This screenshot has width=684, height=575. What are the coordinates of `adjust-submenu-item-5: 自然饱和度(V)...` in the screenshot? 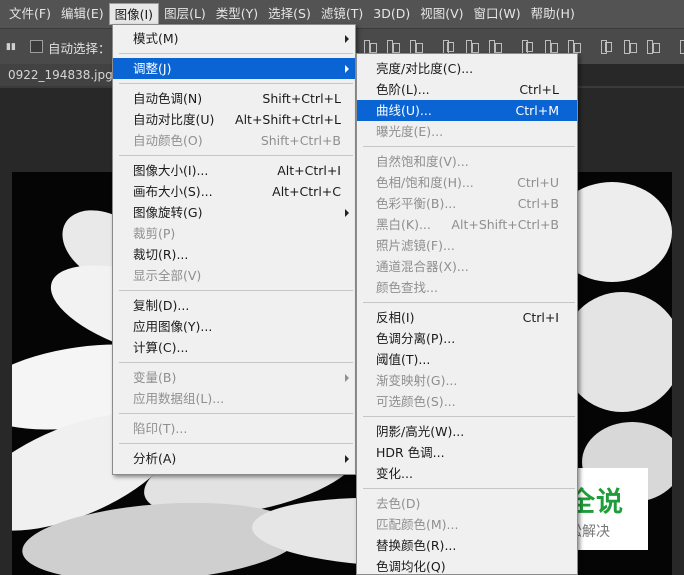 It's located at (467, 161).